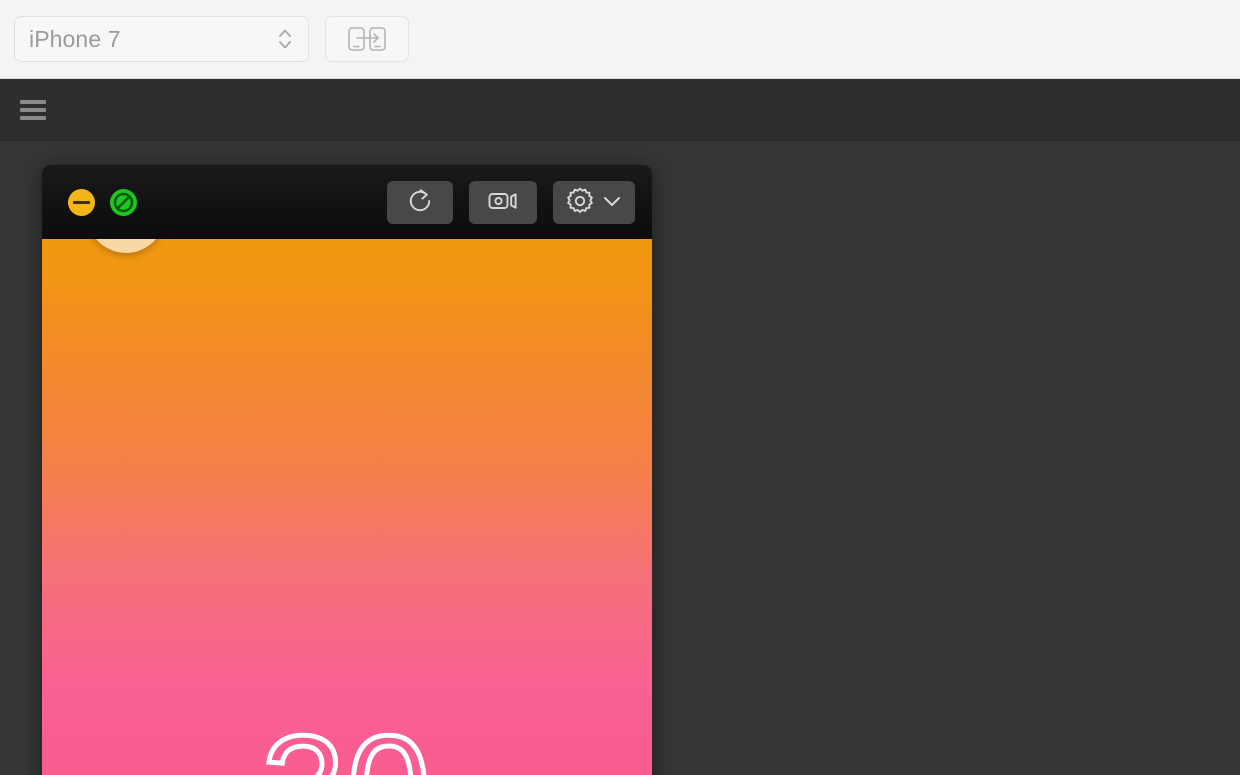  I want to click on big-number-display: 30, so click(347, 743).